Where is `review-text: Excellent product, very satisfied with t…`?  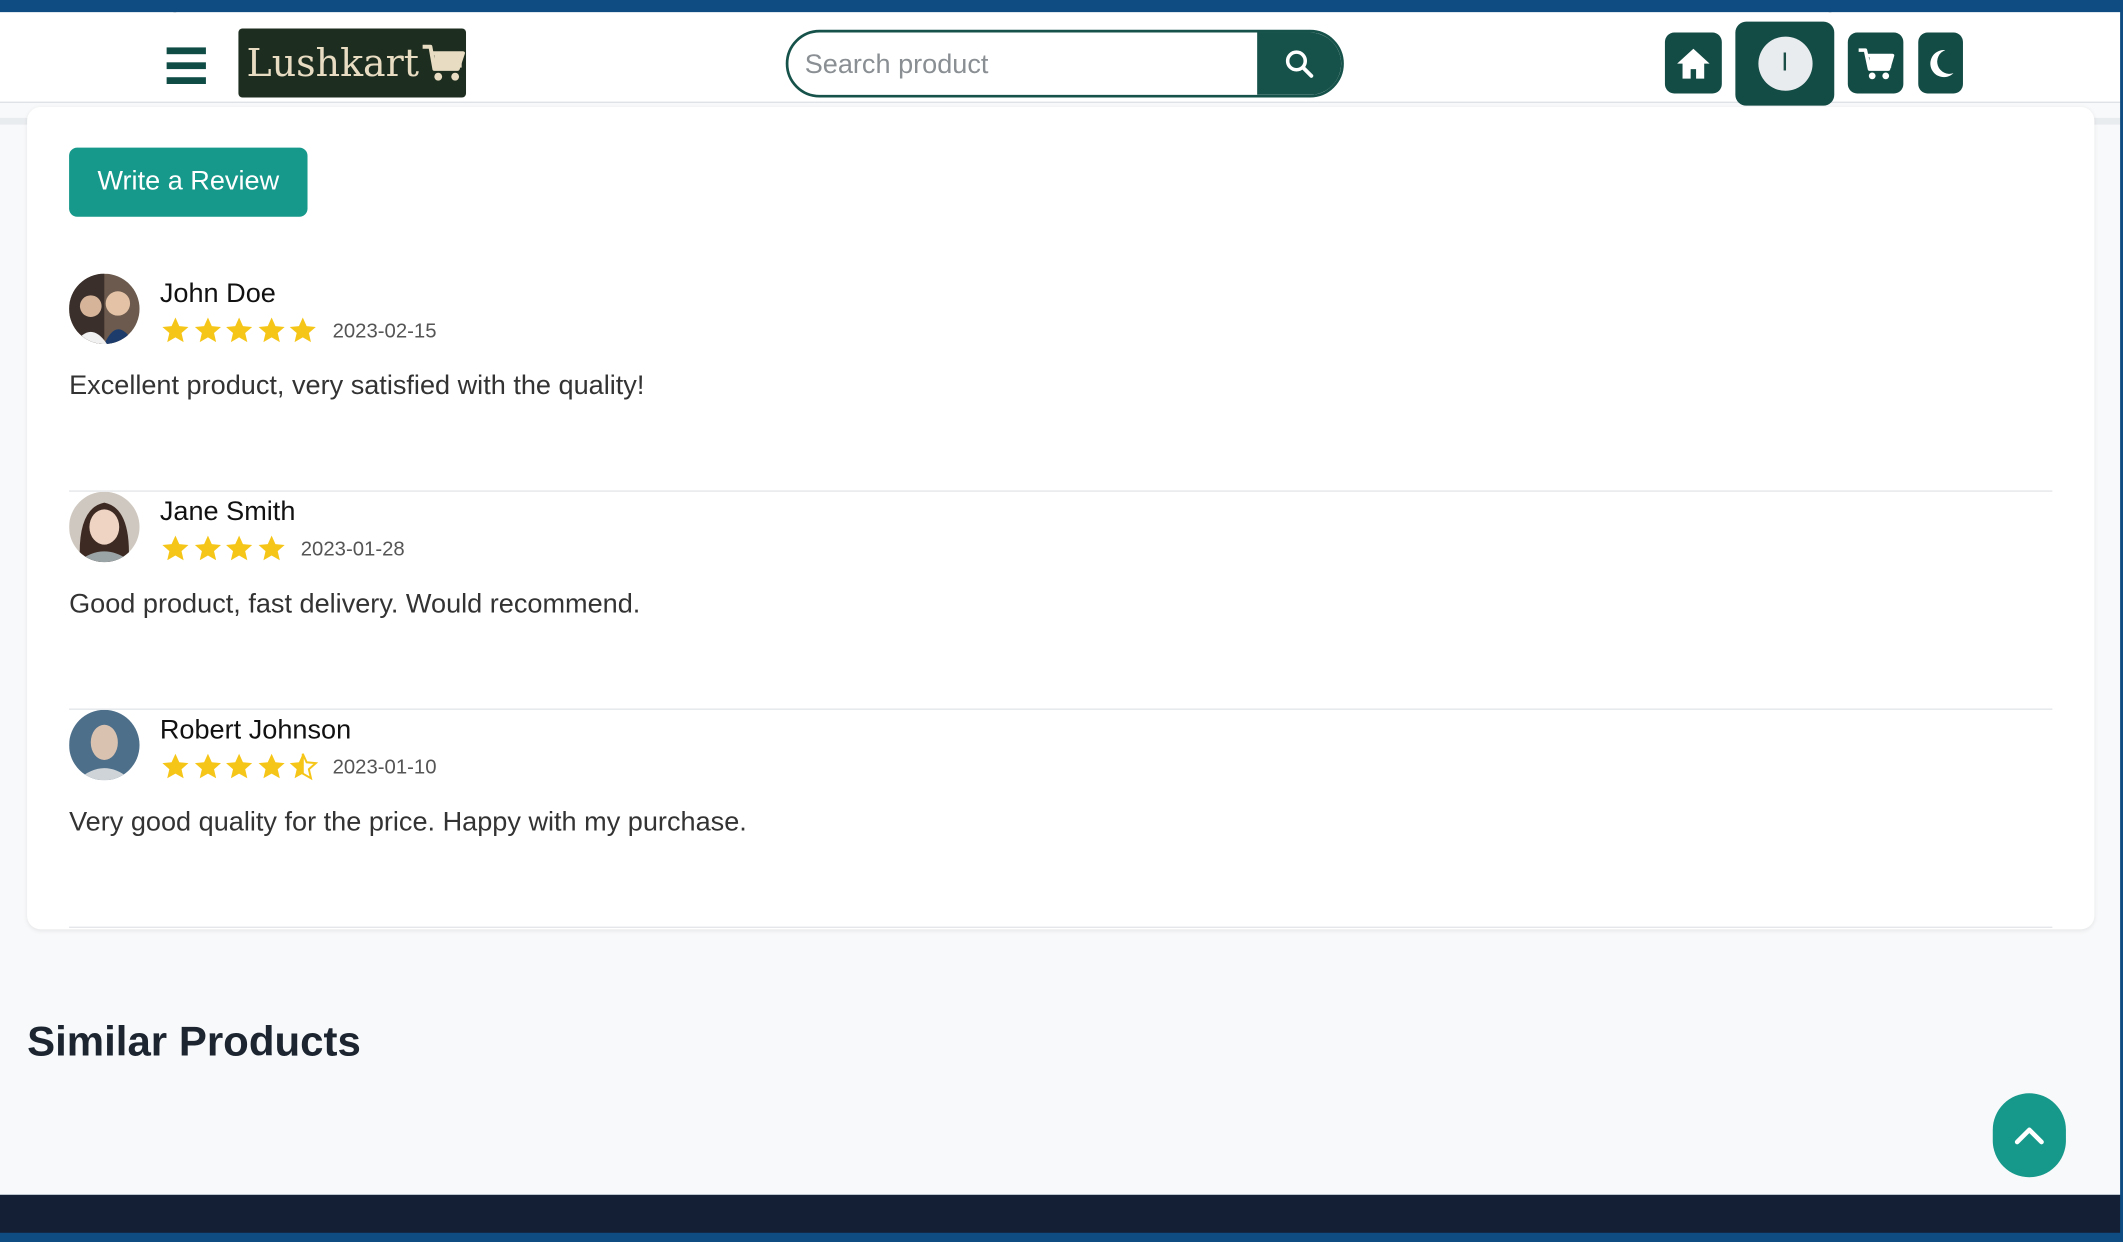
review-text: Excellent product, very satisfied with t… is located at coordinates (357, 386).